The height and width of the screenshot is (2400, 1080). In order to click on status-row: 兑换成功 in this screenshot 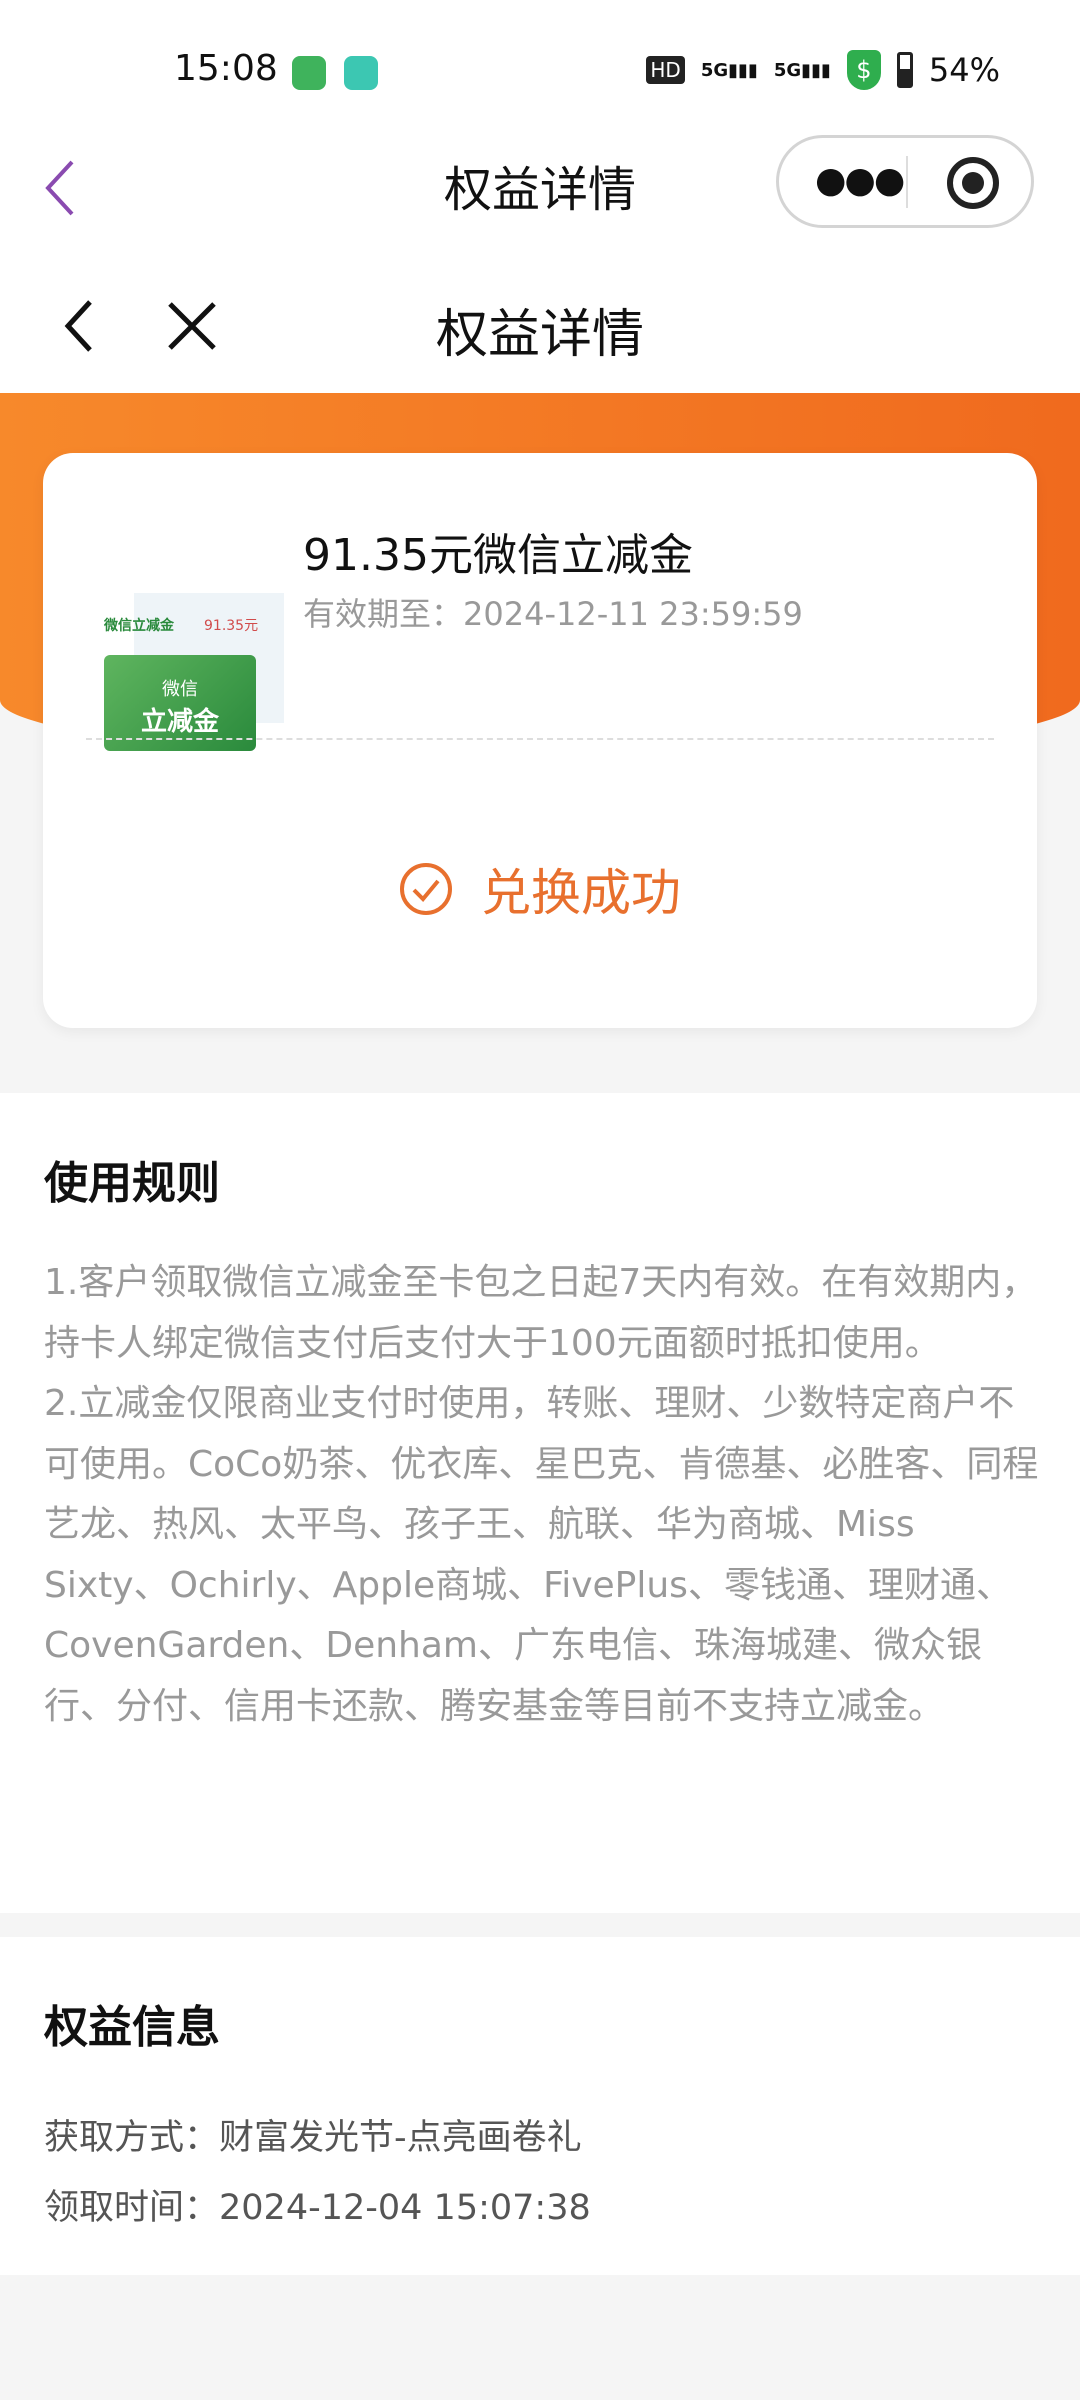, I will do `click(540, 889)`.